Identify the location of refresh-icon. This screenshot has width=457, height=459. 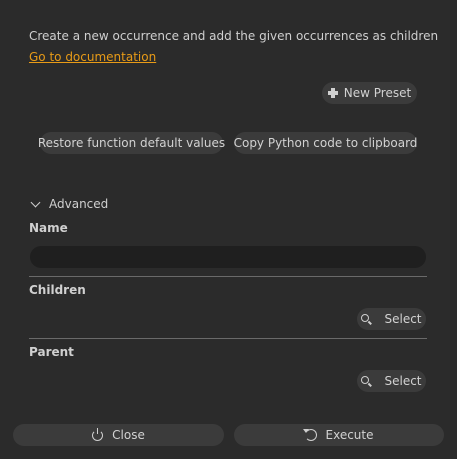
(309, 435).